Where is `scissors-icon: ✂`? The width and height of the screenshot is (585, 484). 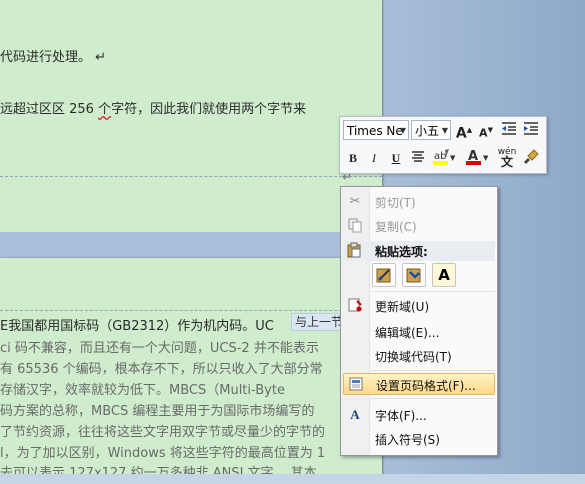
scissors-icon: ✂ is located at coordinates (355, 201).